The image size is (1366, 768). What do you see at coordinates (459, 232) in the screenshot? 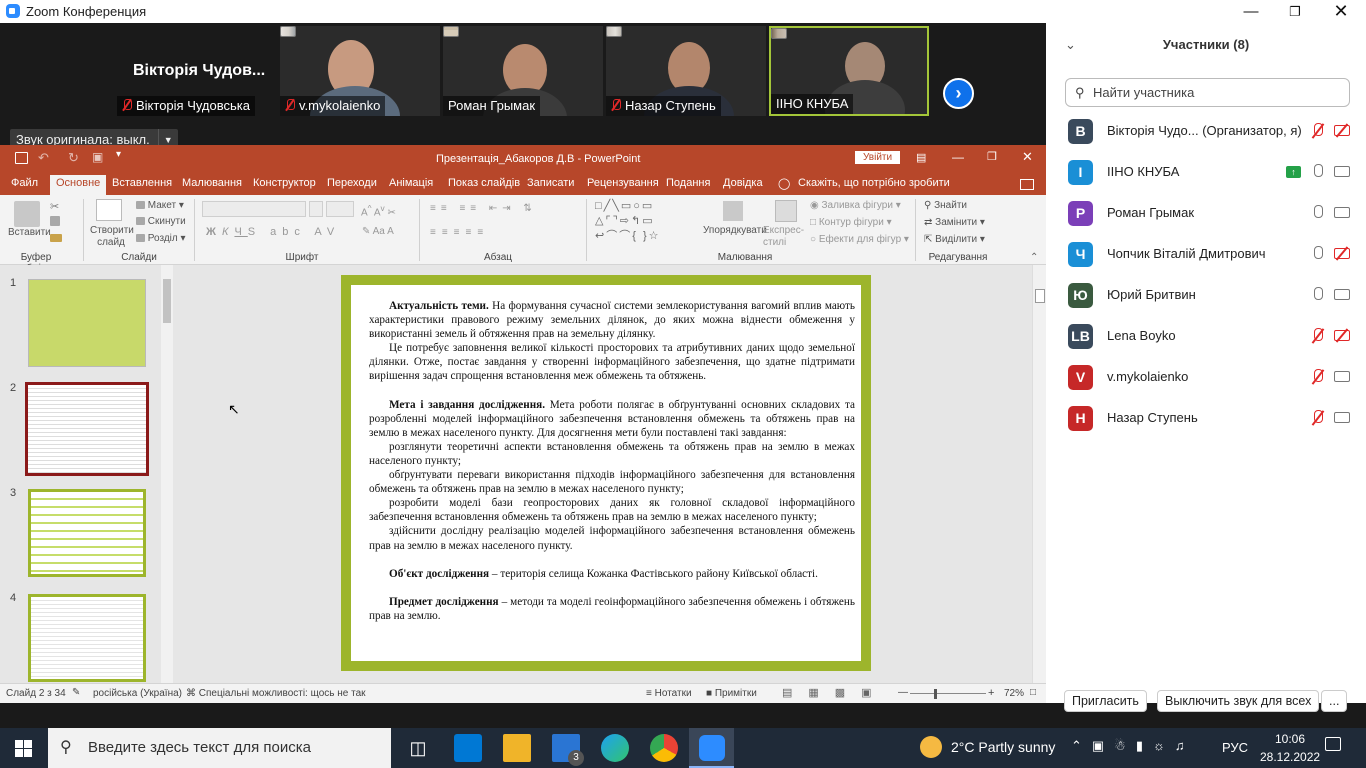
I see `align-buttons: ≡≡≡≡≡` at bounding box center [459, 232].